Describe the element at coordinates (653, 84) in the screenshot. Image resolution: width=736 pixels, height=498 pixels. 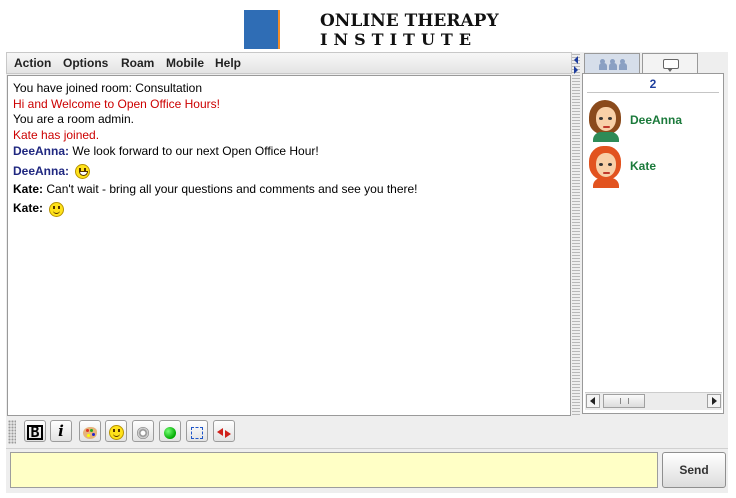
I see `user-count: 2` at that location.